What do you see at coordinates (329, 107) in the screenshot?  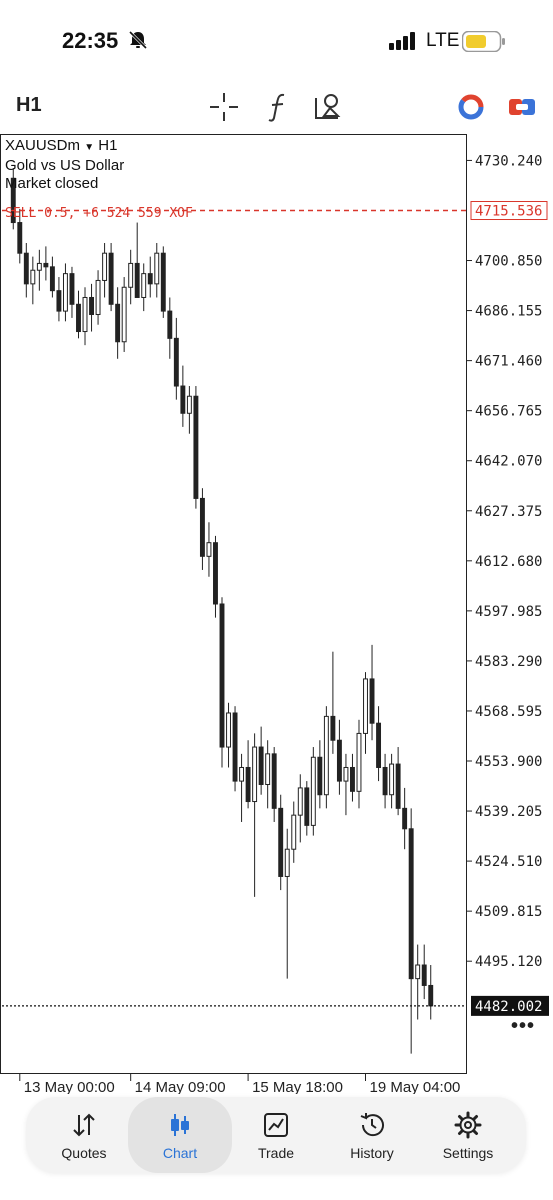 I see `objects-icon` at bounding box center [329, 107].